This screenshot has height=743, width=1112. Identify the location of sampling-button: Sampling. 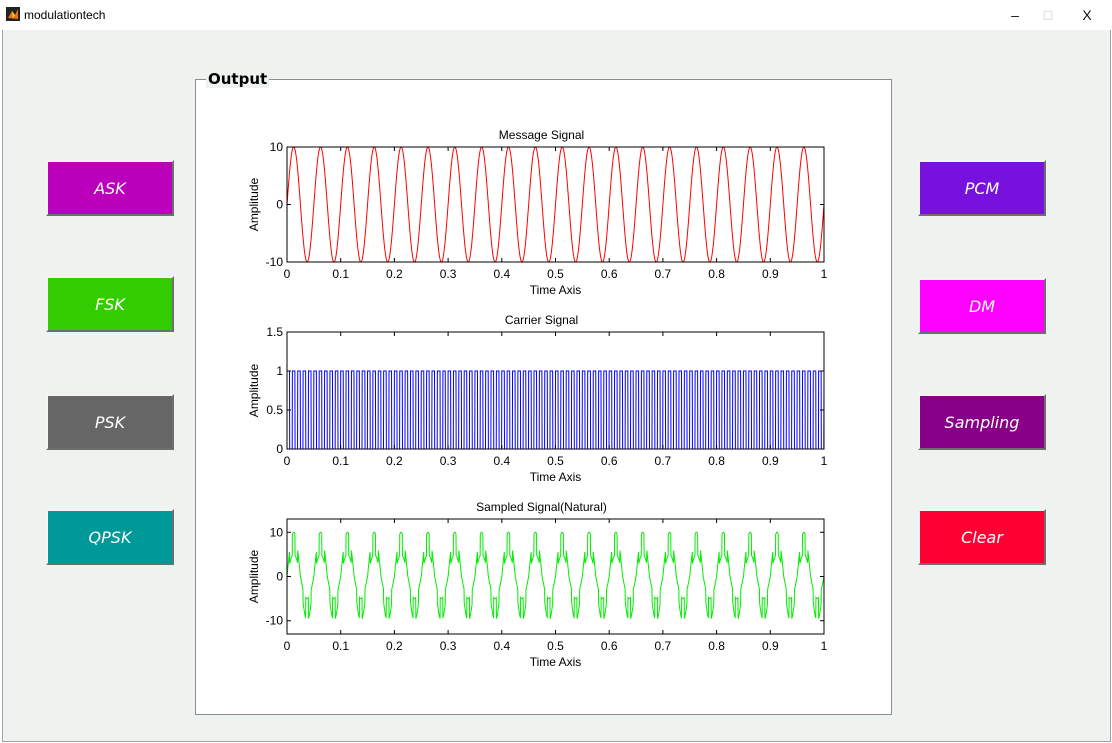
(982, 422).